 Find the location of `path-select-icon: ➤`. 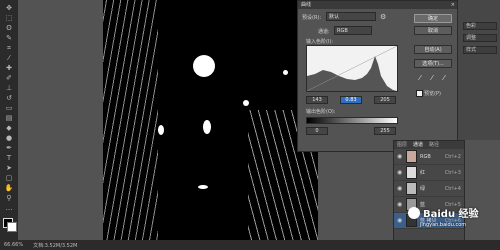

path-select-icon: ➤ is located at coordinates (9, 168).